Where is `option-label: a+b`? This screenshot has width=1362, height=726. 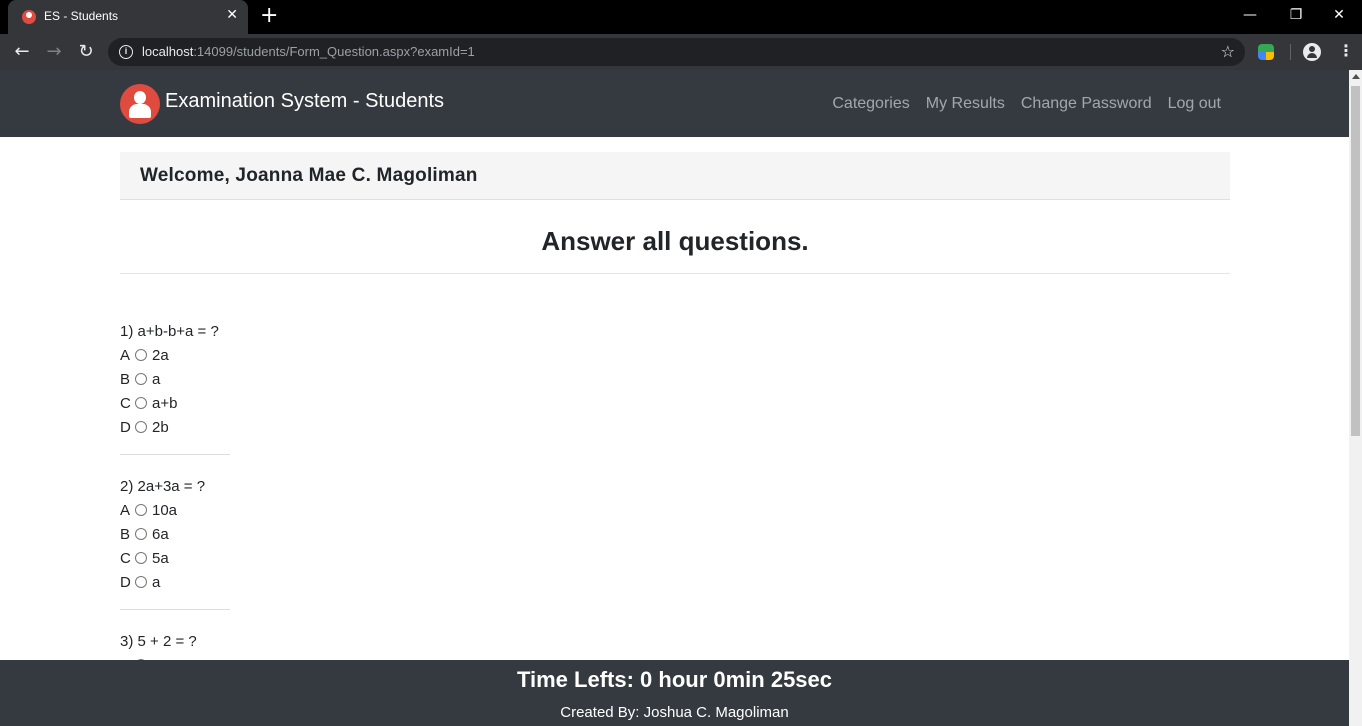 option-label: a+b is located at coordinates (164, 404).